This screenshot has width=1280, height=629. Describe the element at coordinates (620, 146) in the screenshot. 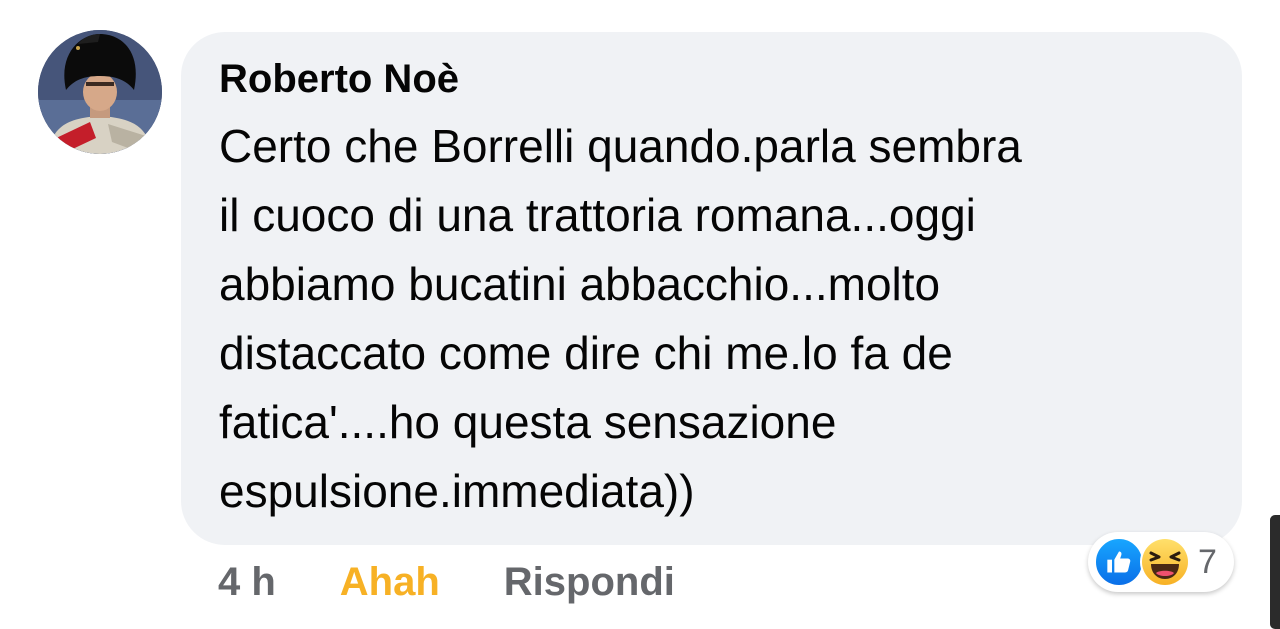

I see `comment-text-line: Certo che Borrelli quando.parla sembra` at that location.